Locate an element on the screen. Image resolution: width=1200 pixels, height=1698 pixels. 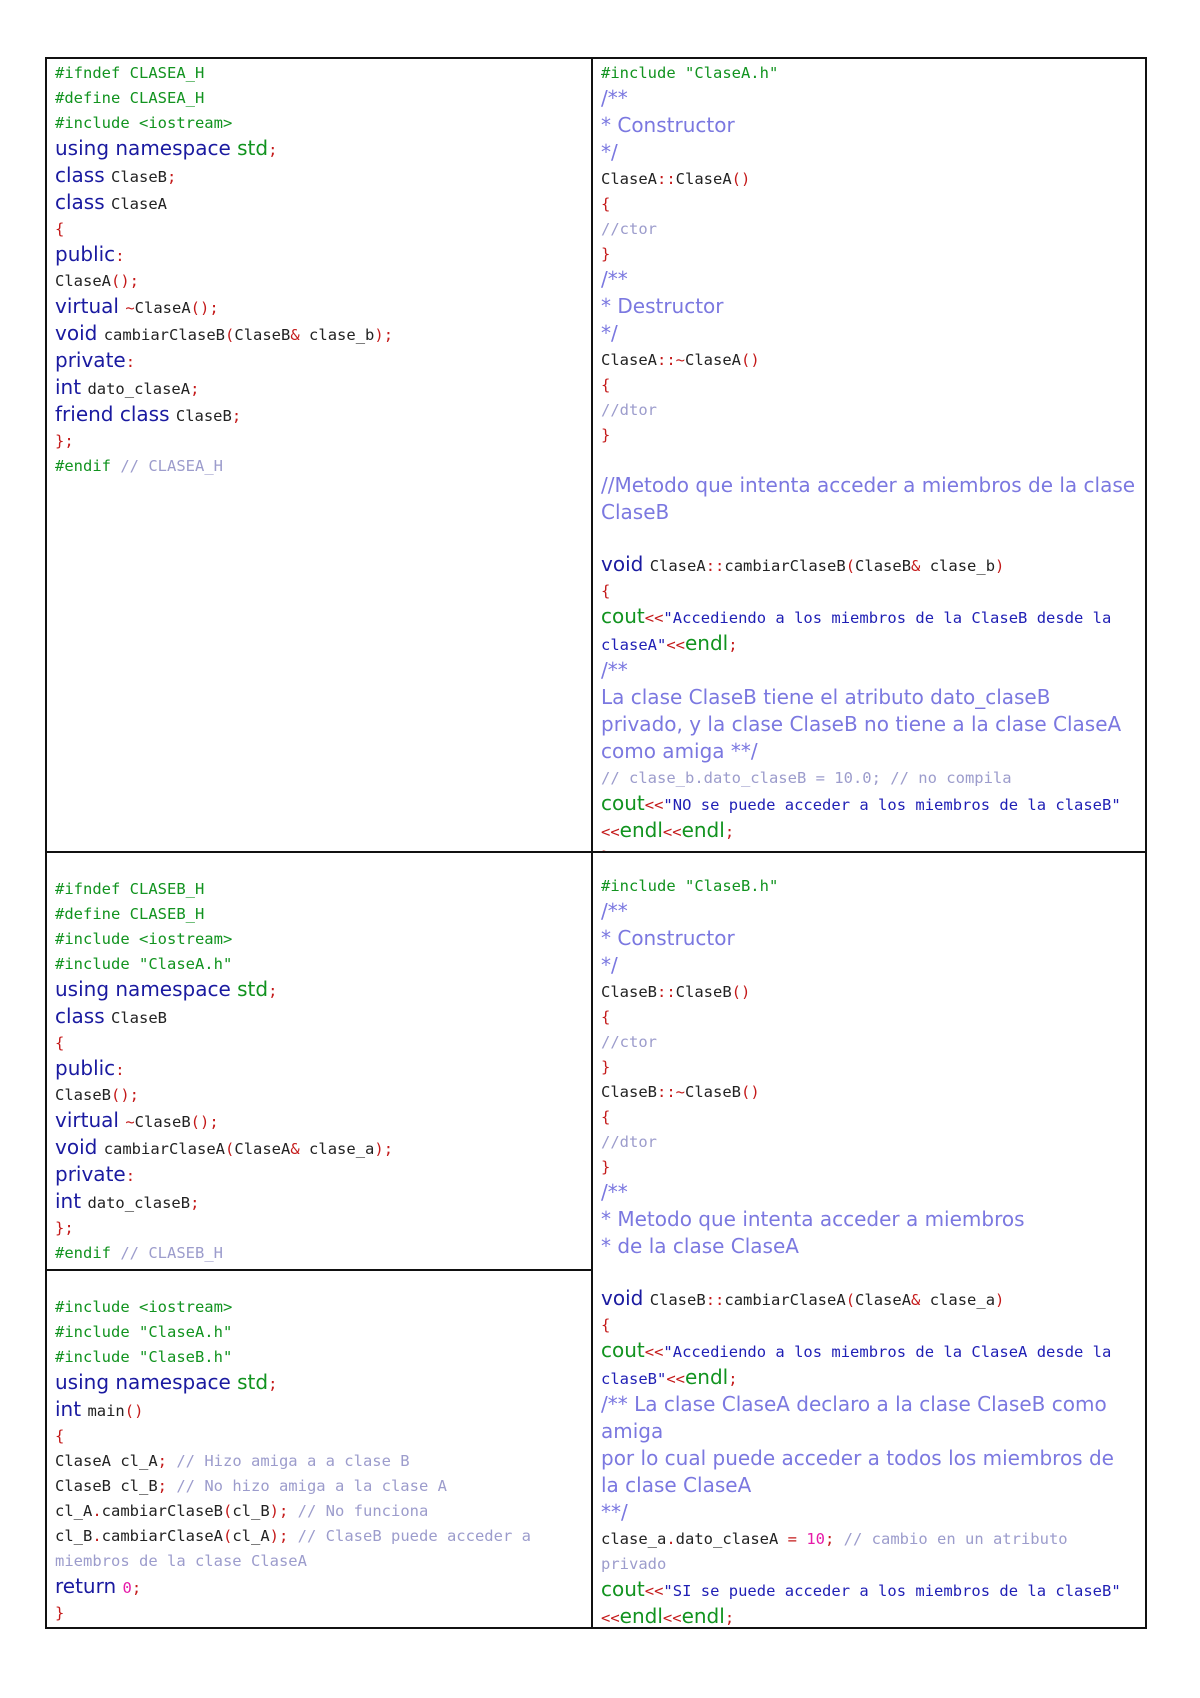
code-token: main is located at coordinates (106, 1411).